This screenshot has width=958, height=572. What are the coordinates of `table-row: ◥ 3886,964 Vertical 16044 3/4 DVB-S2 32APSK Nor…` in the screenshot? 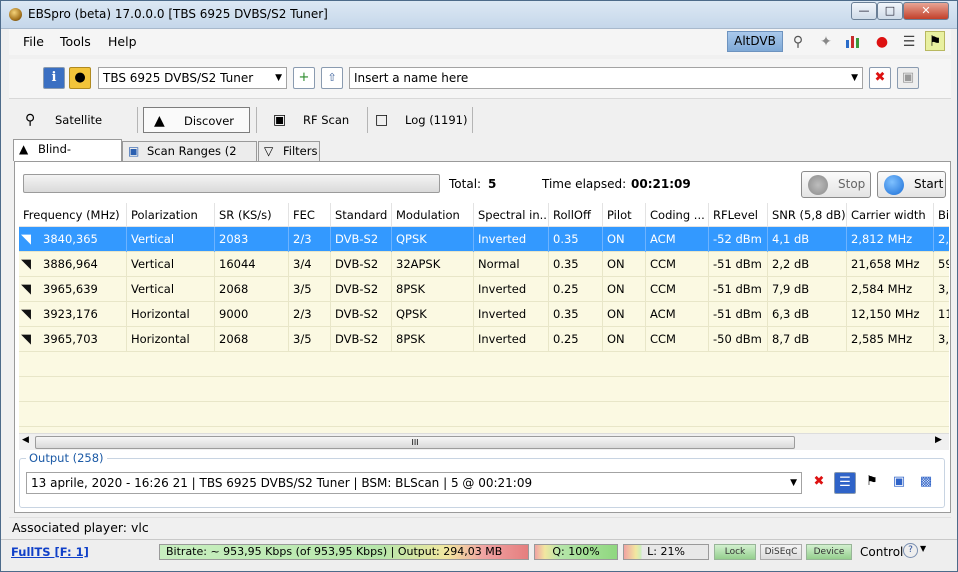 It's located at (484, 264).